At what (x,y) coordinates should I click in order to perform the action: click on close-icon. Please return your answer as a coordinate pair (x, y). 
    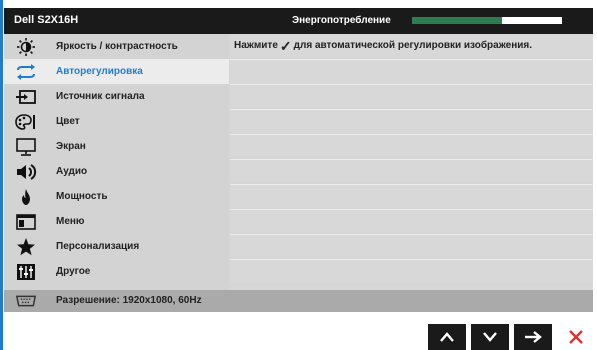
    Looking at the image, I should click on (576, 337).